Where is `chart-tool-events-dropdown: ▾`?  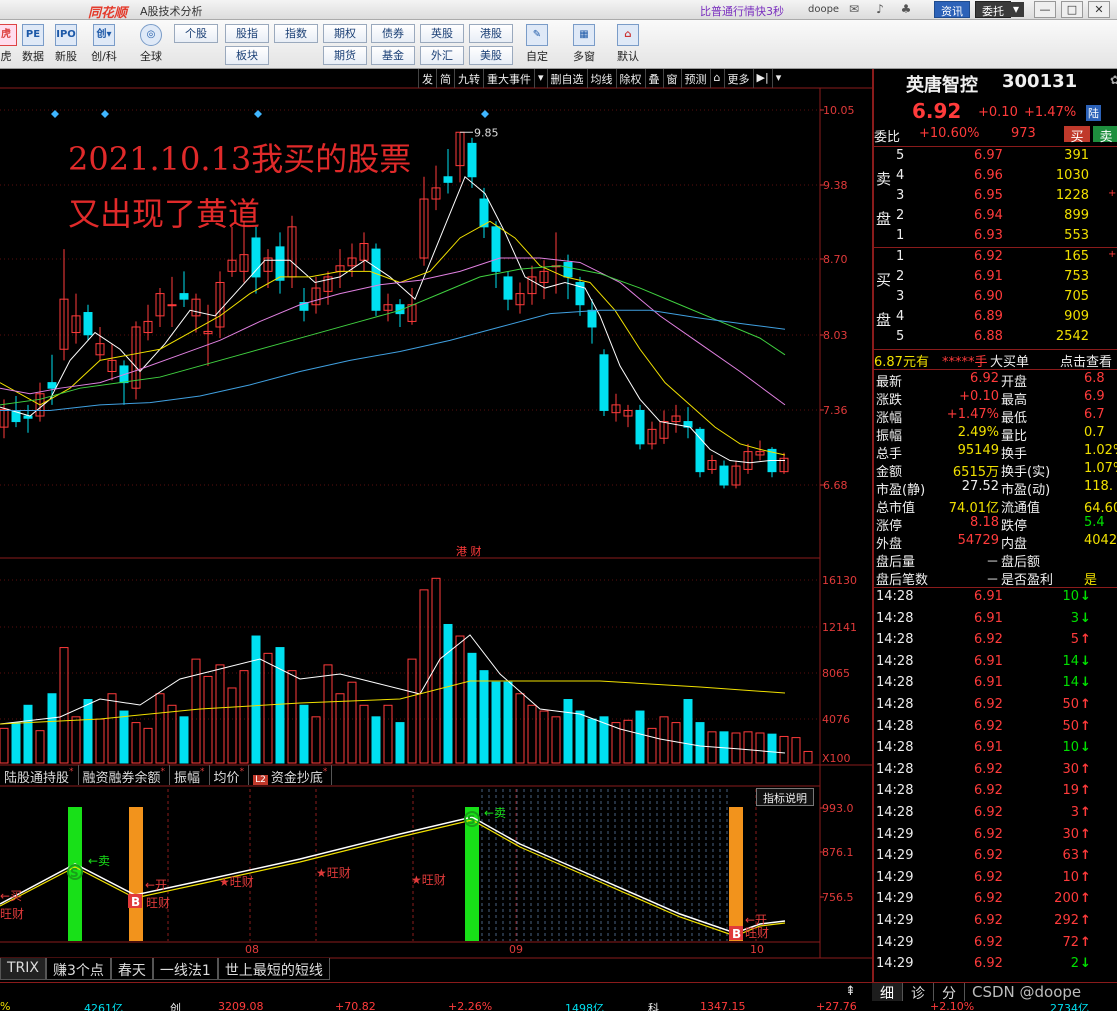
chart-tool-events-dropdown: ▾ is located at coordinates (540, 78).